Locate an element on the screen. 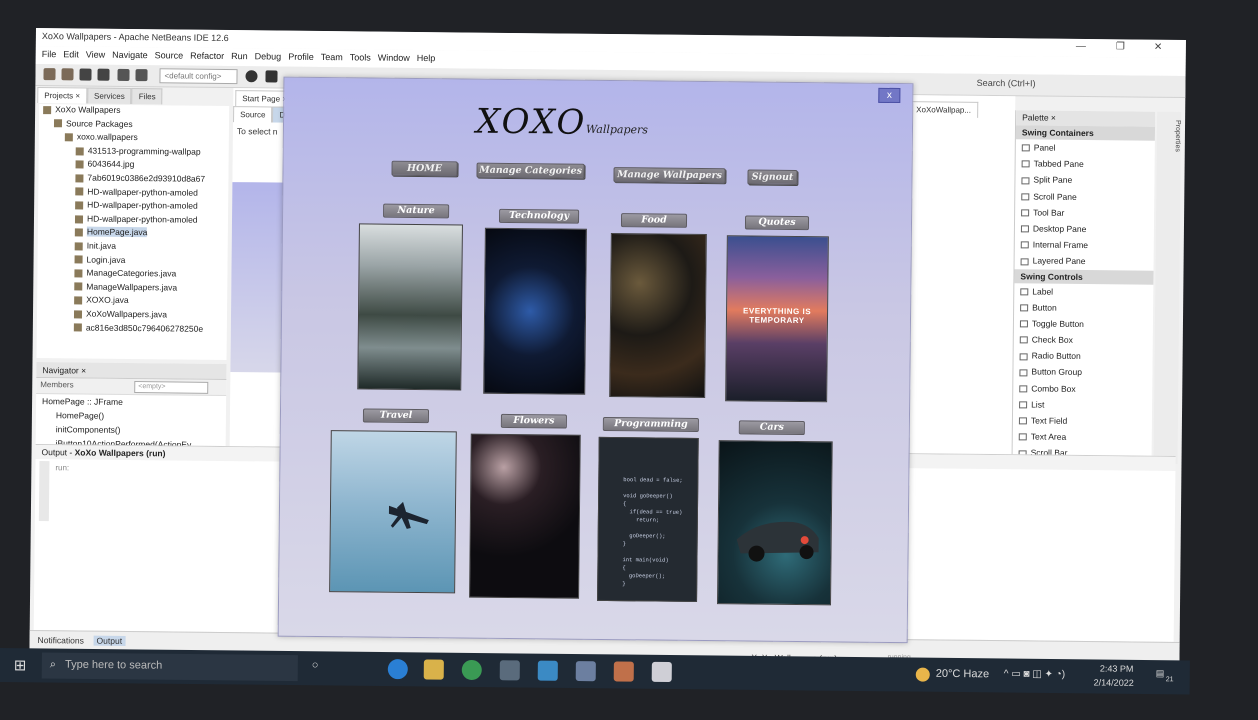 The image size is (1258, 720). menu-view: View is located at coordinates (95, 56).